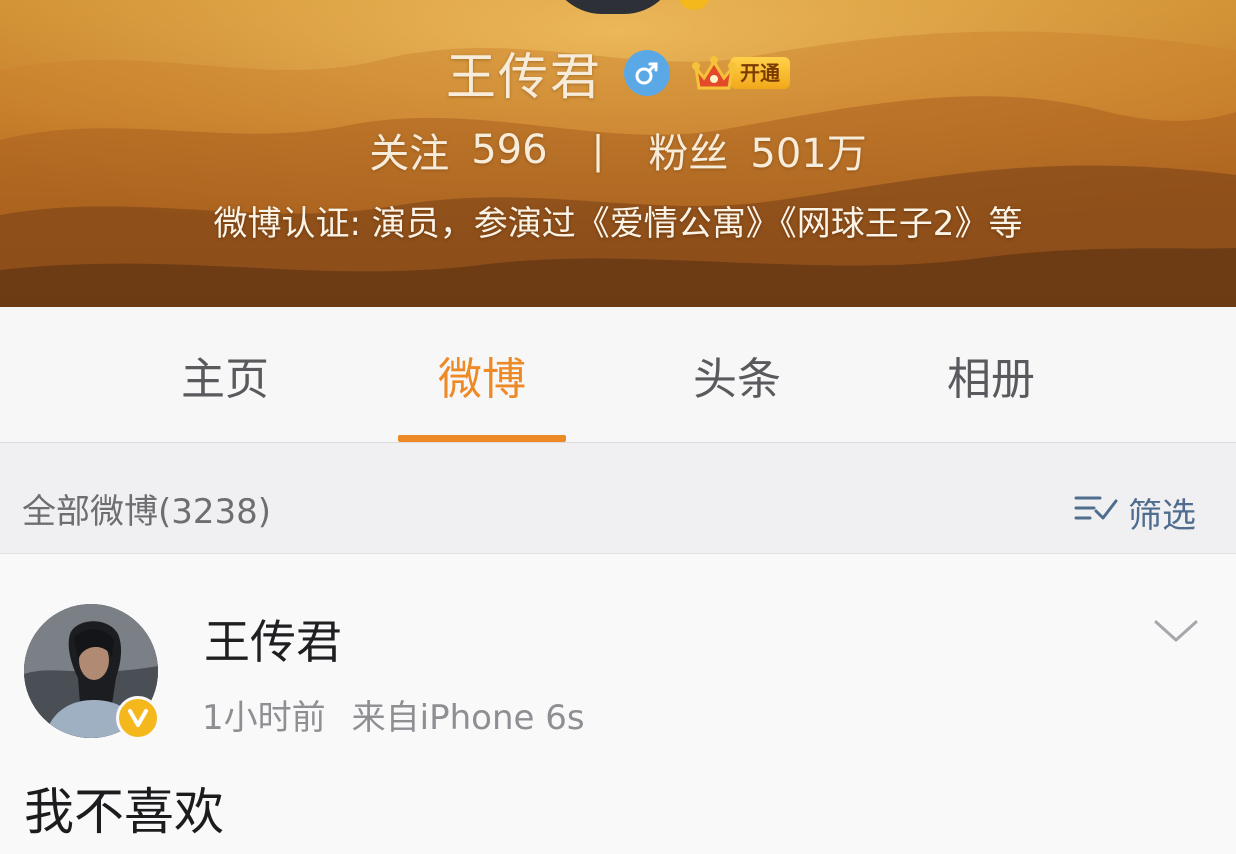 The width and height of the screenshot is (1236, 854). I want to click on chevron-down-icon, so click(1176, 632).